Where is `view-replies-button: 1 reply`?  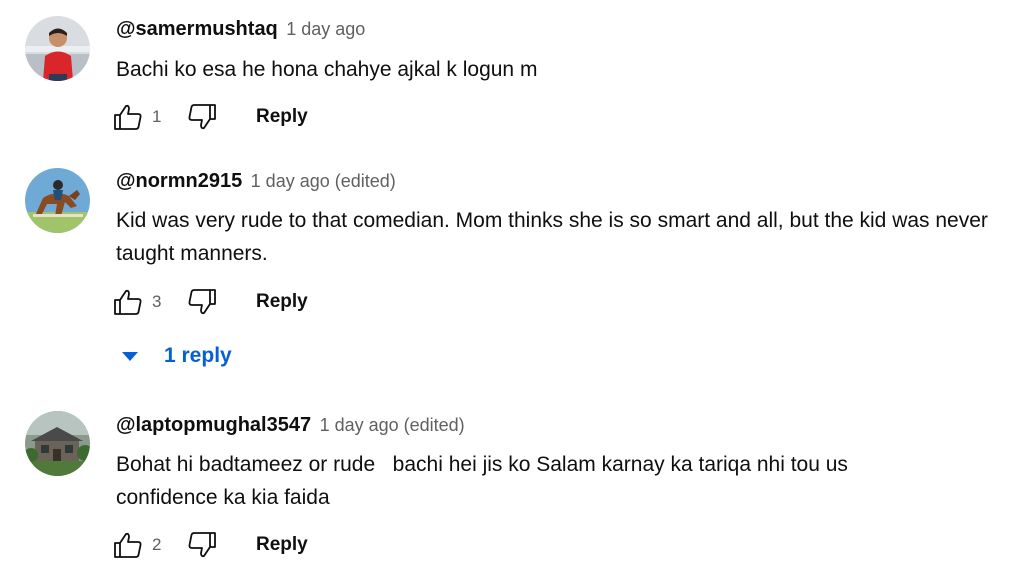
view-replies-button: 1 reply is located at coordinates (177, 356).